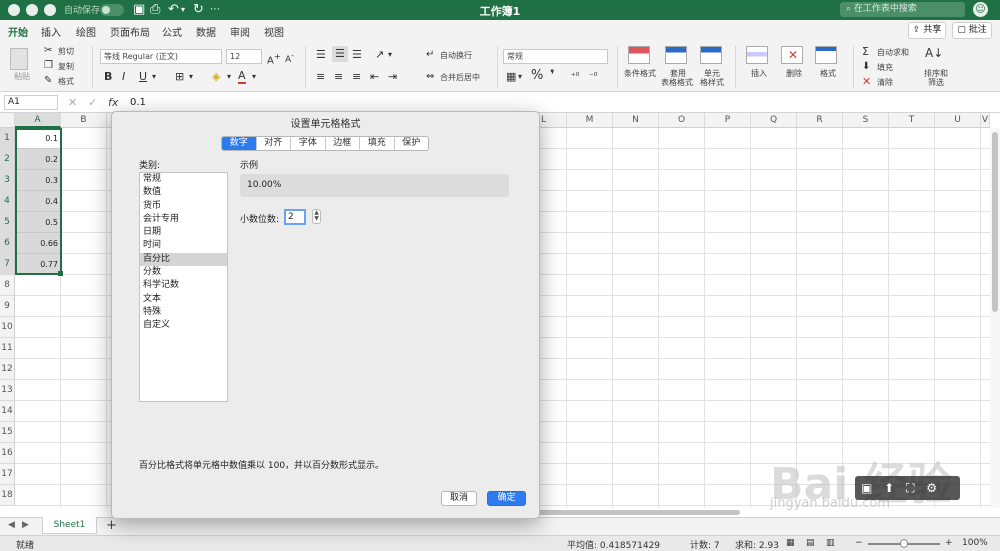 The image size is (1000, 551). I want to click on row-header-5: 5, so click(7, 222).